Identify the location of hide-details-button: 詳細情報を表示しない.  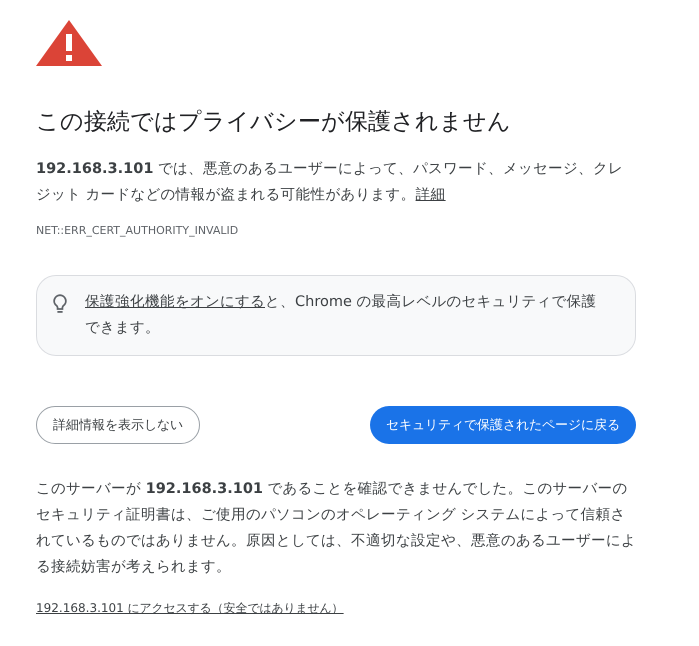
(118, 425).